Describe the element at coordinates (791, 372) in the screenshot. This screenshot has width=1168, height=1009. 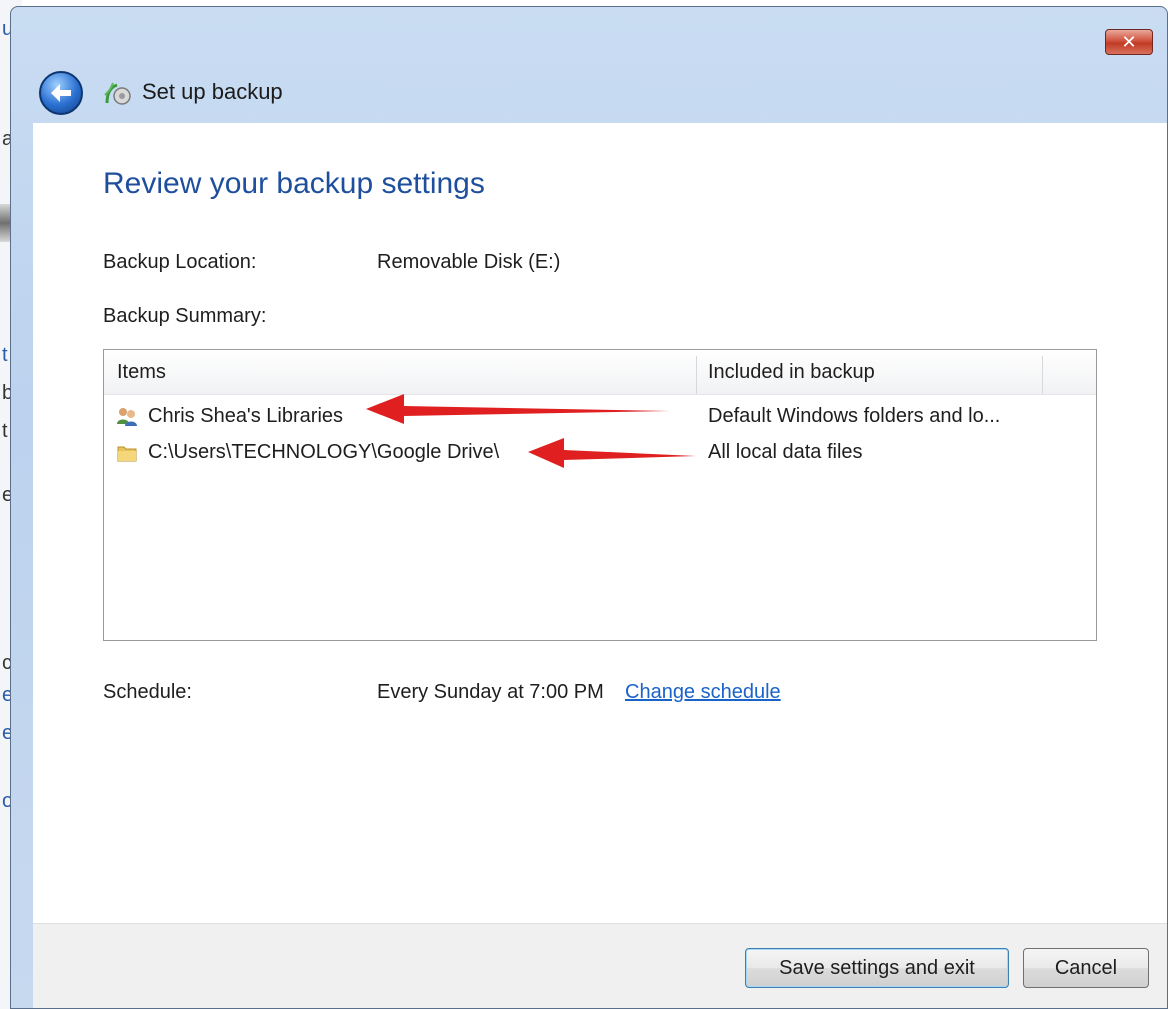
I see `column-header-included: Included in backup` at that location.